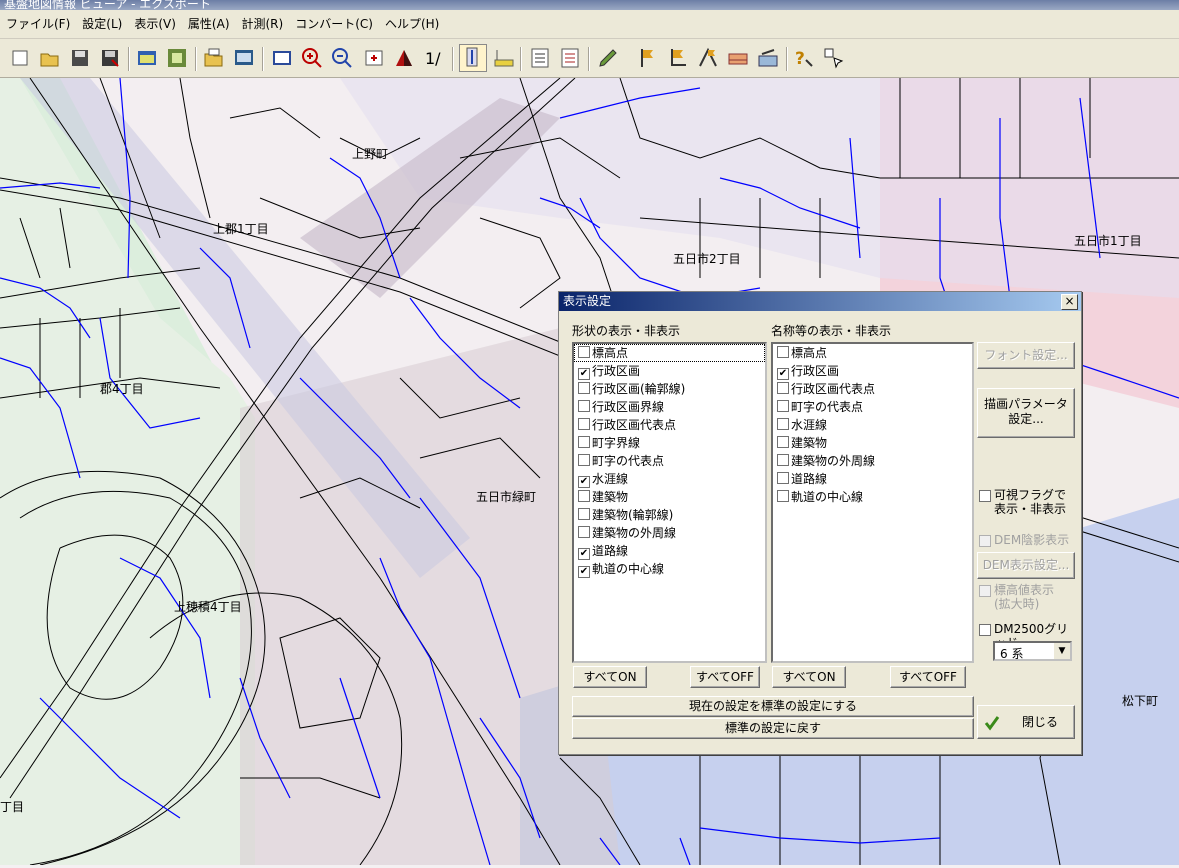 This screenshot has width=1179, height=868. I want to click on pen-icon, so click(608, 58).